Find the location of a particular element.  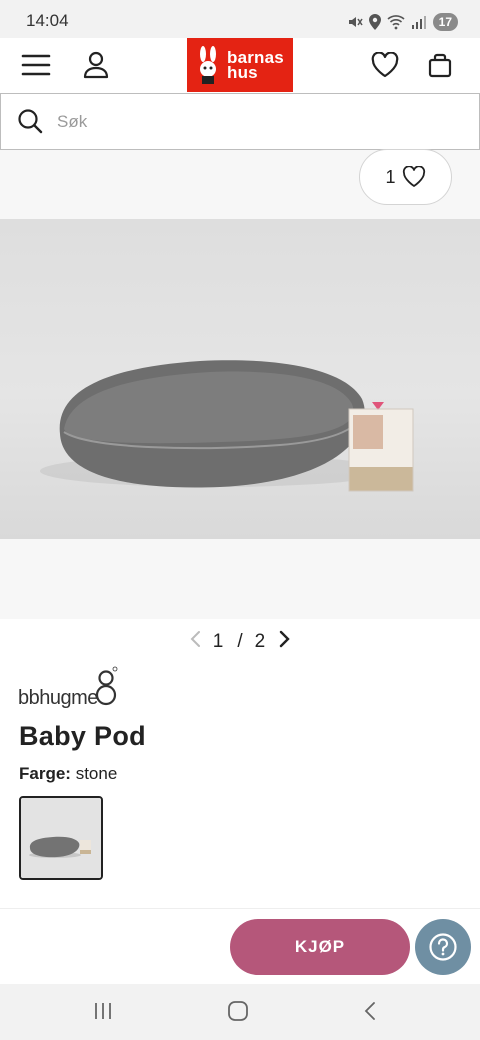

brand-logo: bbhugme is located at coordinates (68, 687).